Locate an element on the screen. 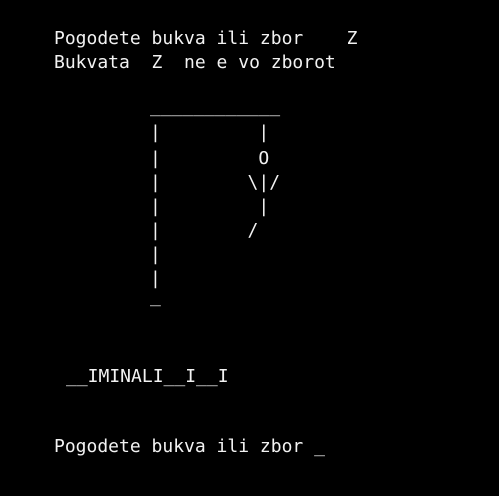 The image size is (499, 496). hangman-head-row: | O is located at coordinates (210, 158).